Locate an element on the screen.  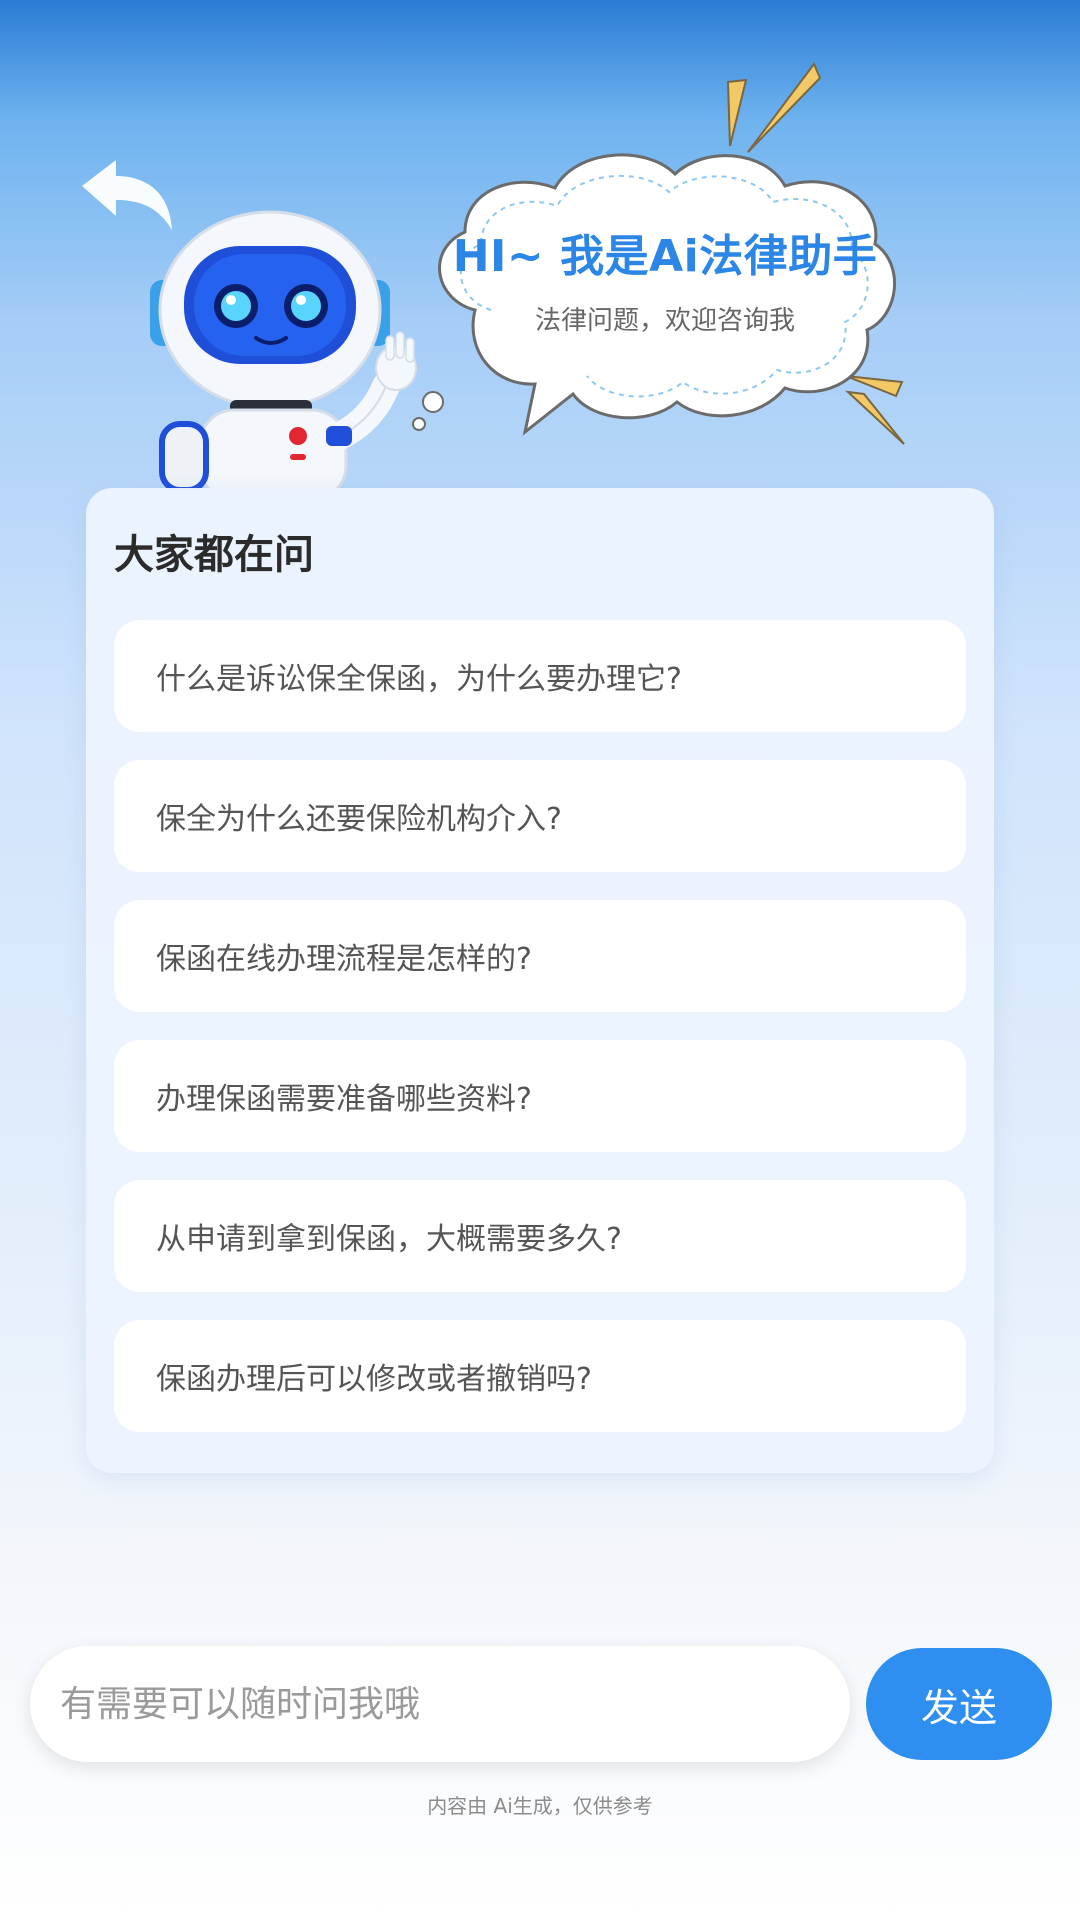
faq-question-1: 什么是诉讼保全保函，为什么要办理它? is located at coordinates (540, 676).